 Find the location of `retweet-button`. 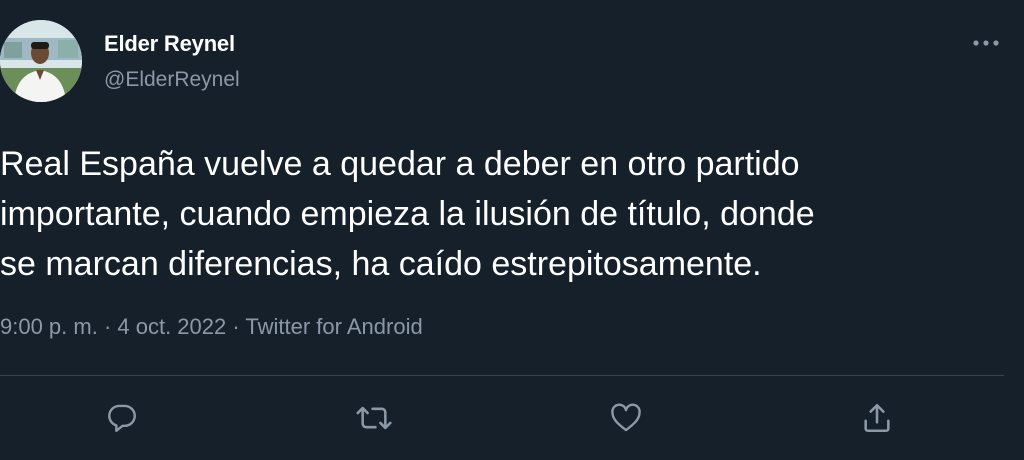

retweet-button is located at coordinates (374, 418).